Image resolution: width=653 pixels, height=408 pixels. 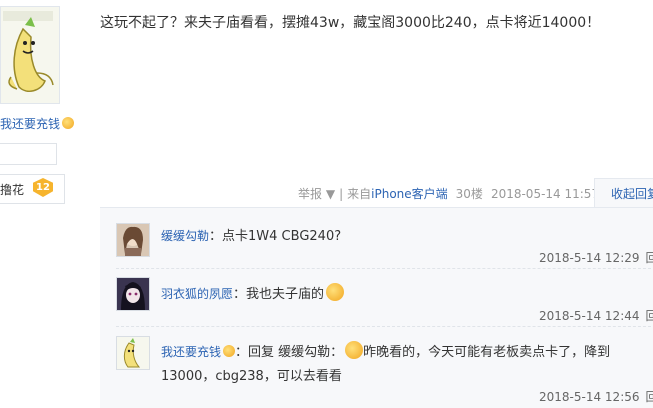 I want to click on client-link: iPhone客户端, so click(x=409, y=194).